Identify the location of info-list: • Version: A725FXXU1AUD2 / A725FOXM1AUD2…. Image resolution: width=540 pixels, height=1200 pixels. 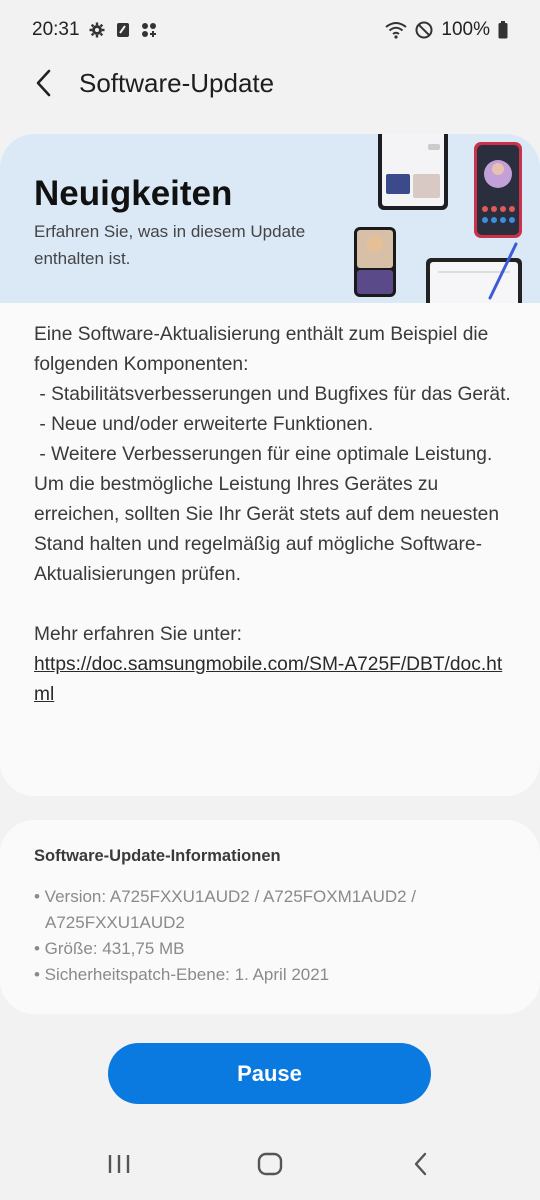
(269, 936).